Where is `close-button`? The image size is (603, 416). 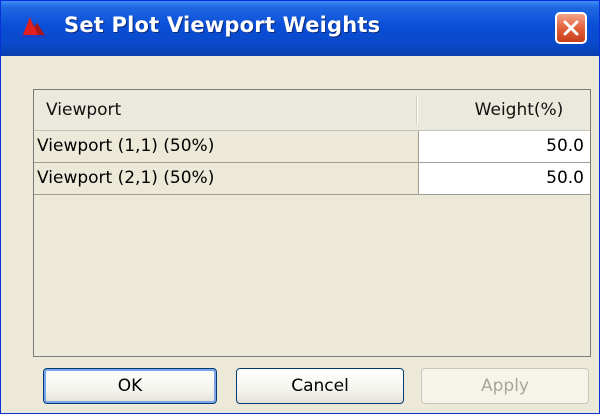
close-button is located at coordinates (571, 28).